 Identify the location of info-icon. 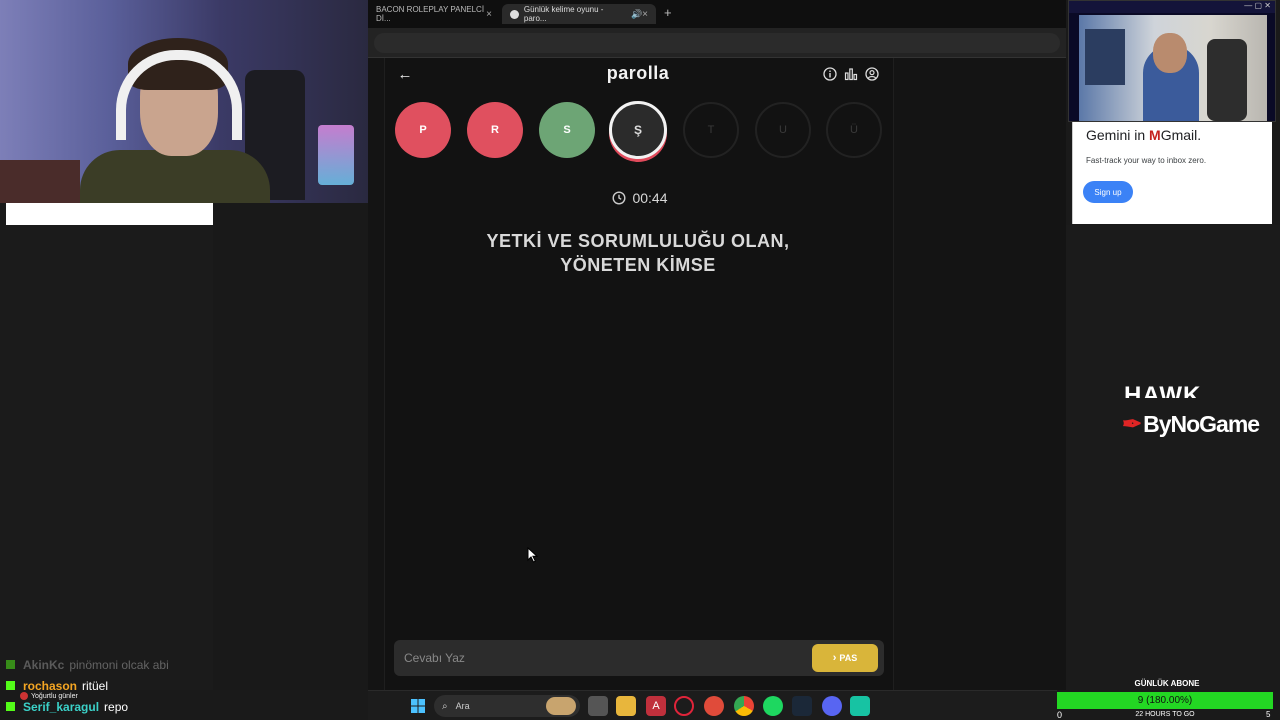
(830, 74).